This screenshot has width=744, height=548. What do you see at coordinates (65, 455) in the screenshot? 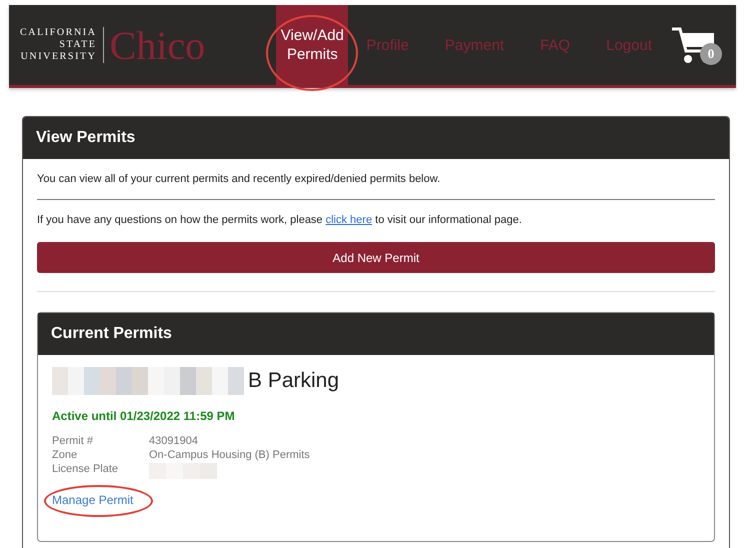
I see `field-label: Zone` at bounding box center [65, 455].